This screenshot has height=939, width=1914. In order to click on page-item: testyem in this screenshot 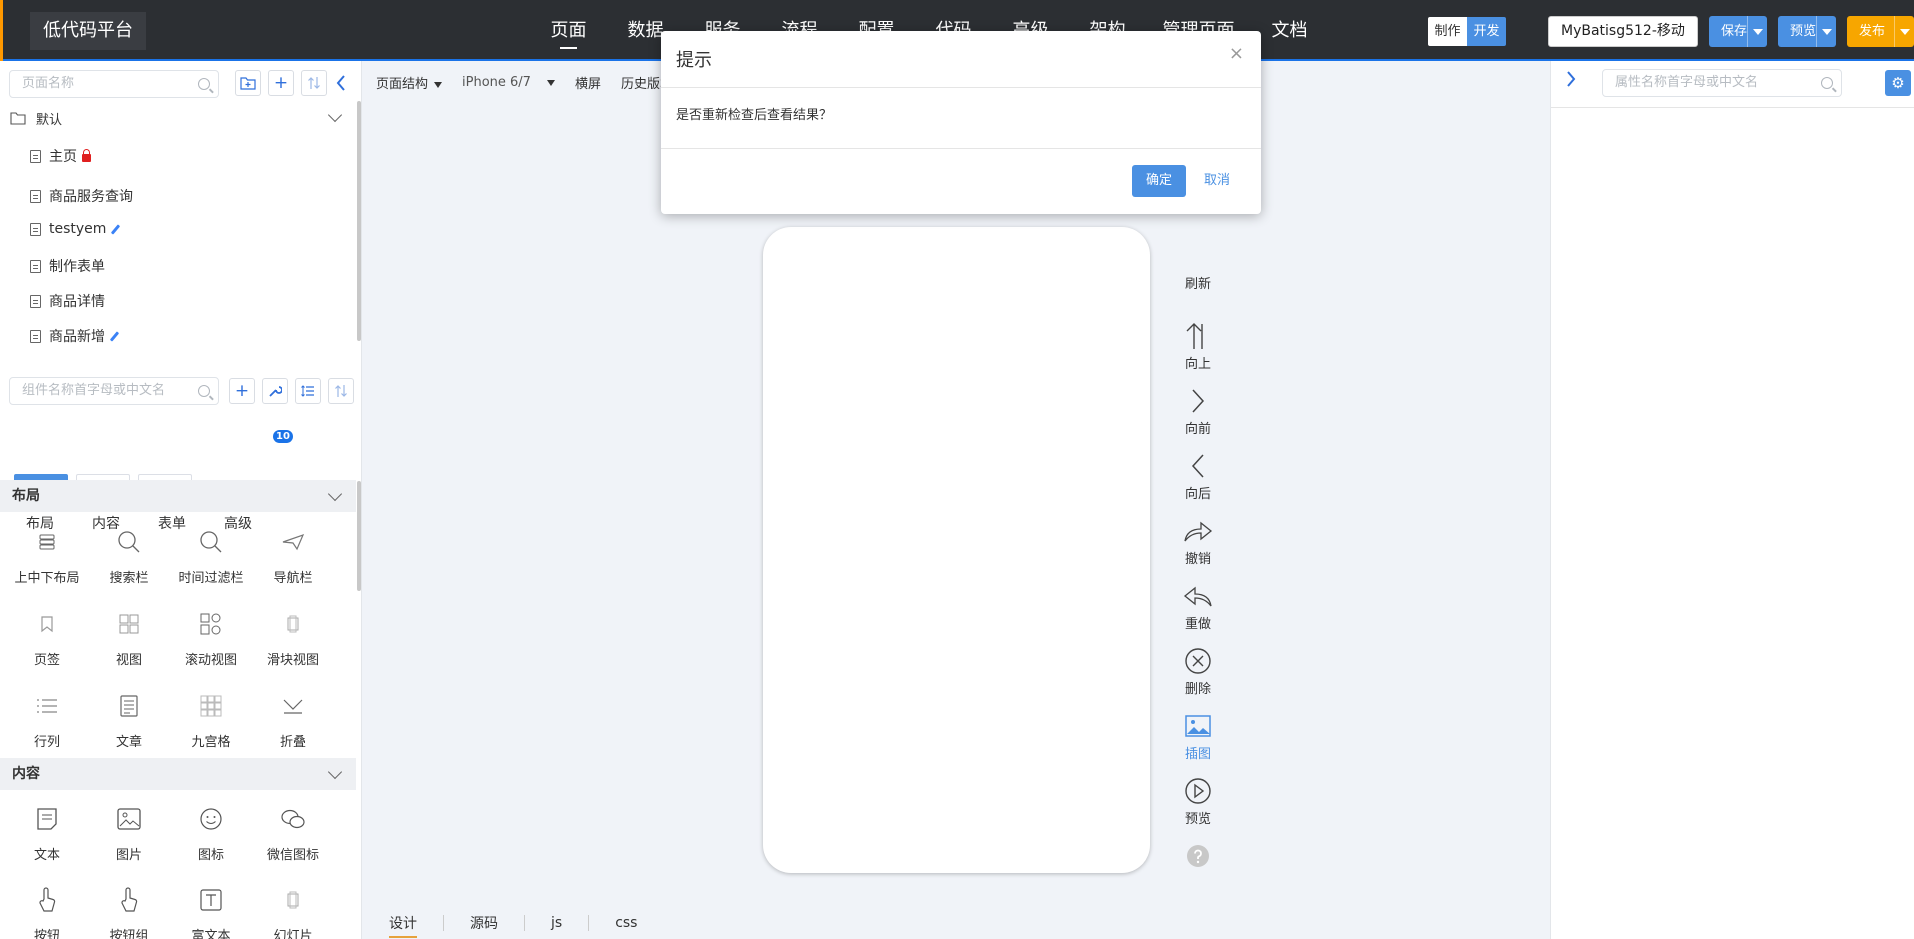, I will do `click(75, 229)`.